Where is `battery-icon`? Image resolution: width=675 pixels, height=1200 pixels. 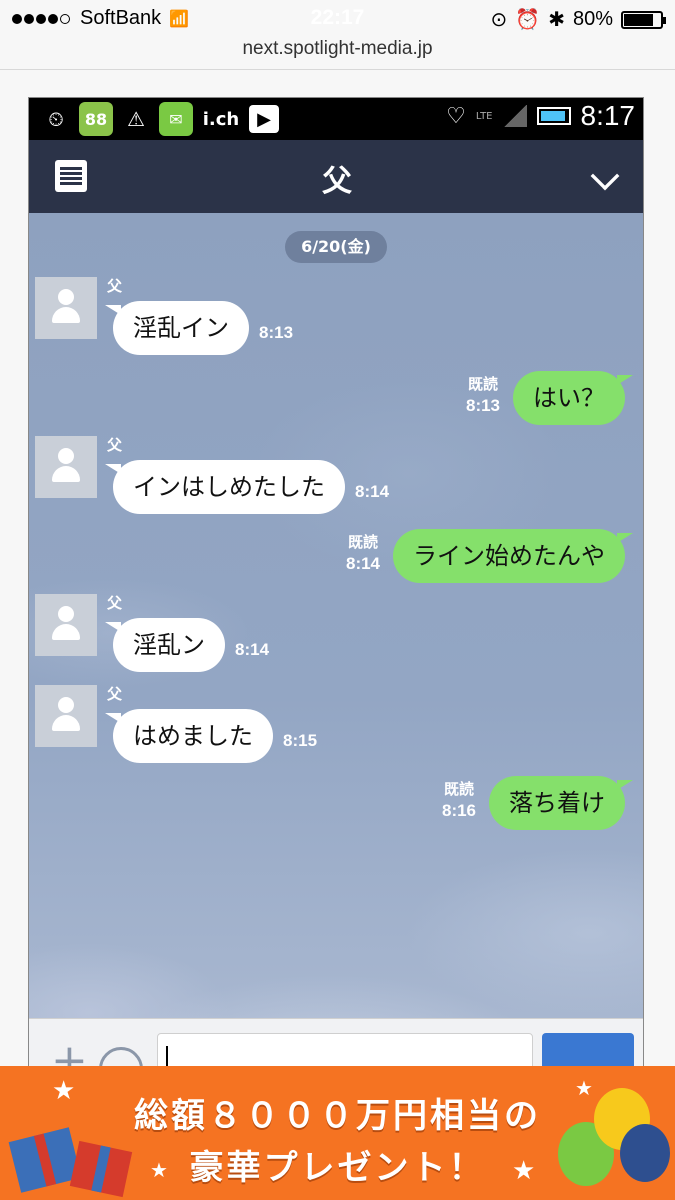
battery-icon is located at coordinates (643, 19).